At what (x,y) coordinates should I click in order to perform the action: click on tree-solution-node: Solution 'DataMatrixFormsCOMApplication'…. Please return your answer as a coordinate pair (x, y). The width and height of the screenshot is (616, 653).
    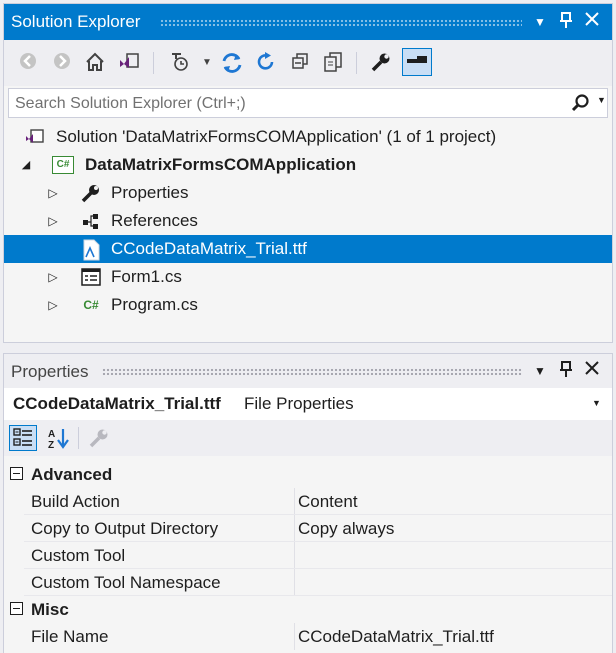
    Looking at the image, I should click on (308, 137).